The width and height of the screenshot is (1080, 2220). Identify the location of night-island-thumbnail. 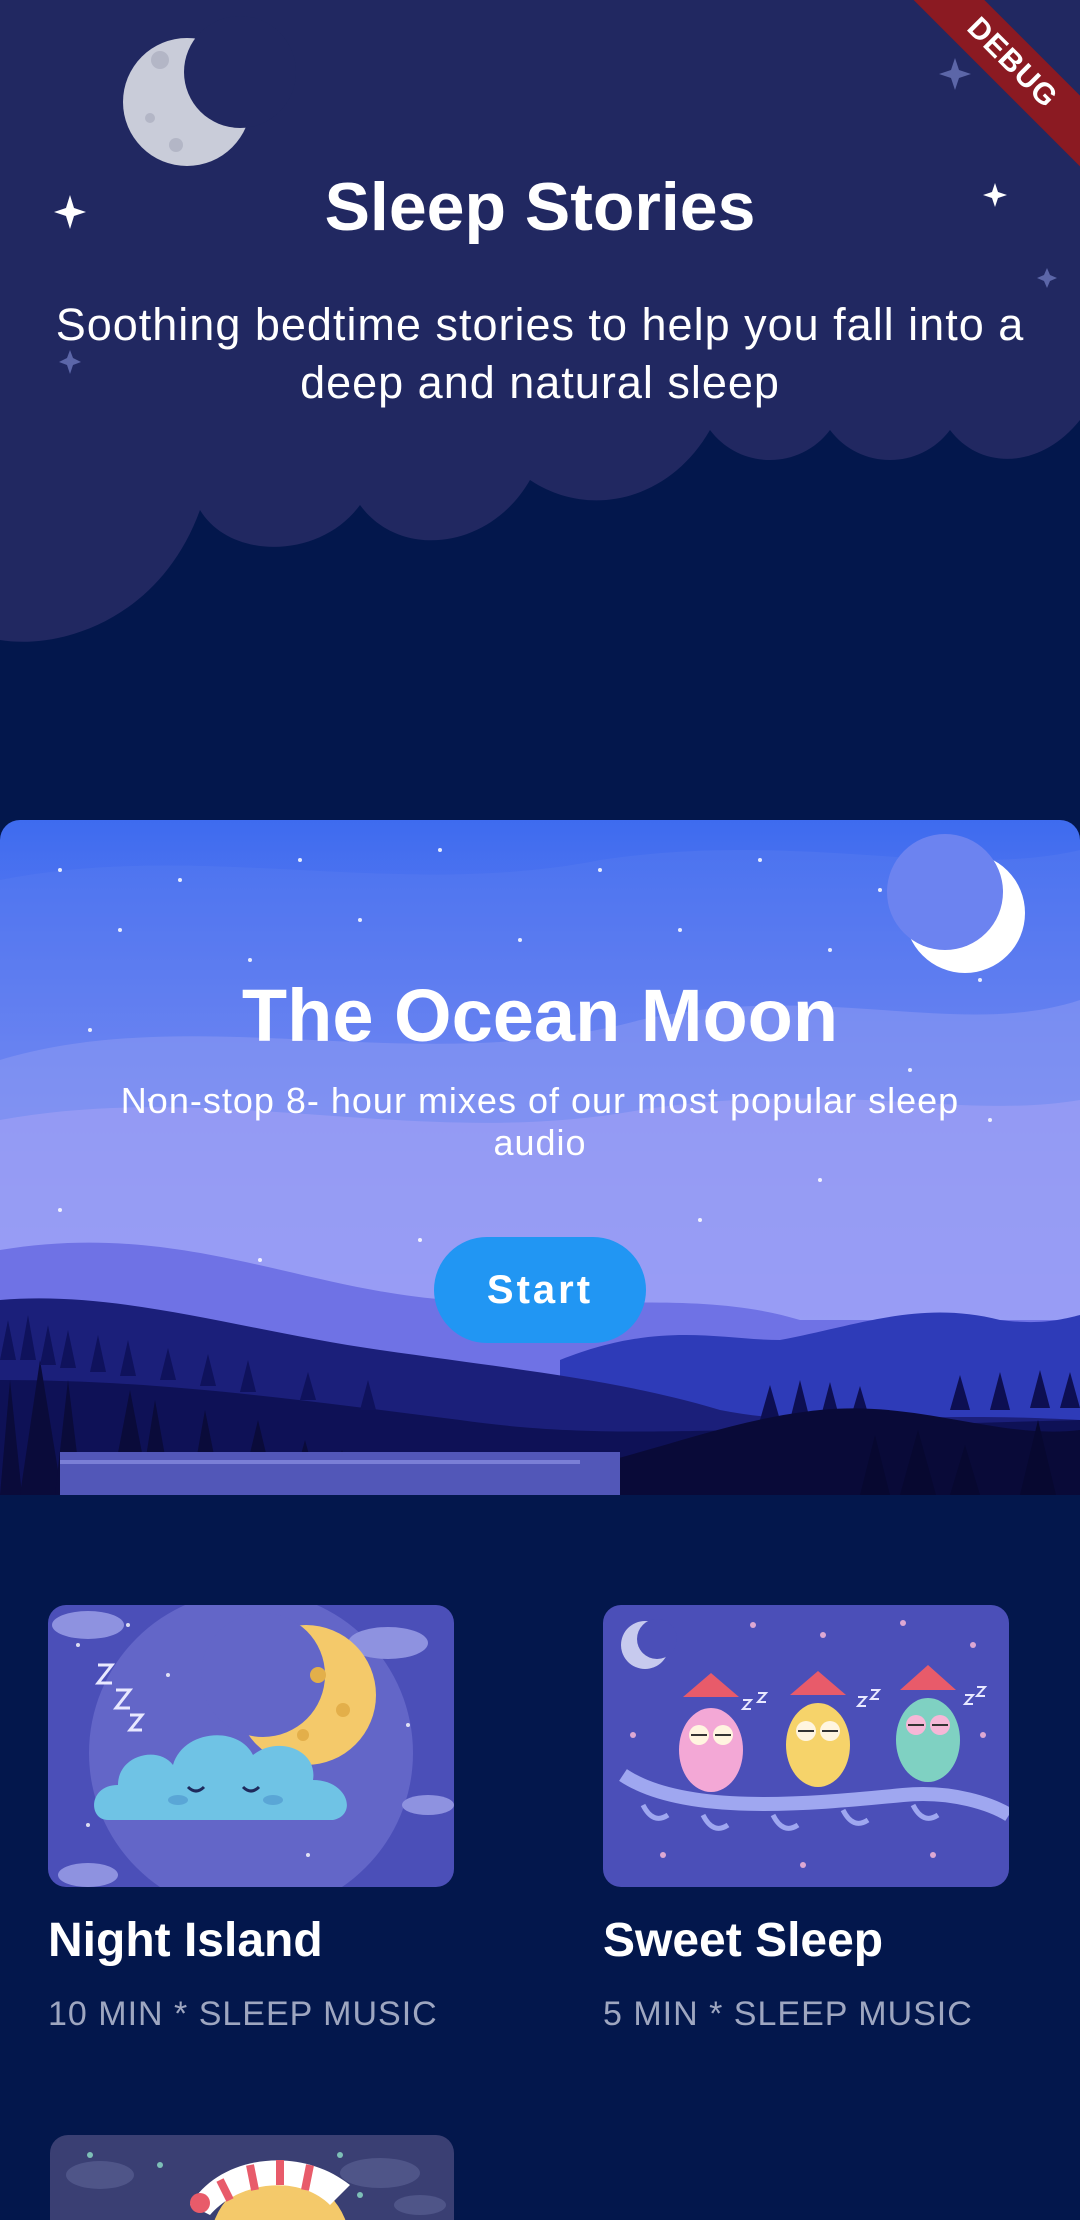
(251, 1746).